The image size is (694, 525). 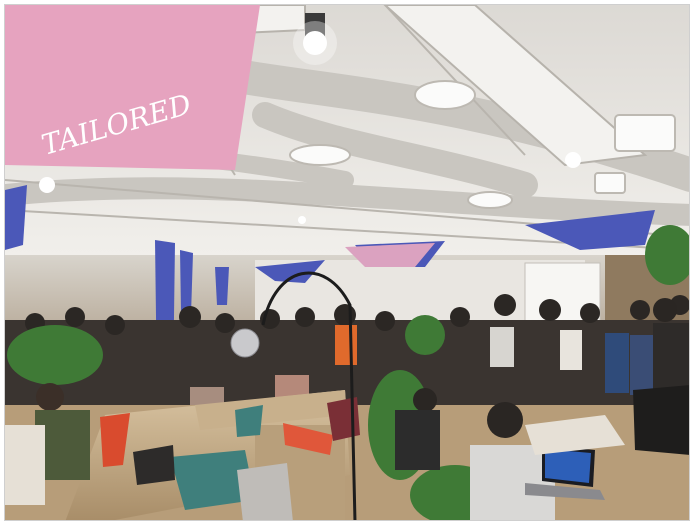 I want to click on black-chair, so click(x=661, y=420).